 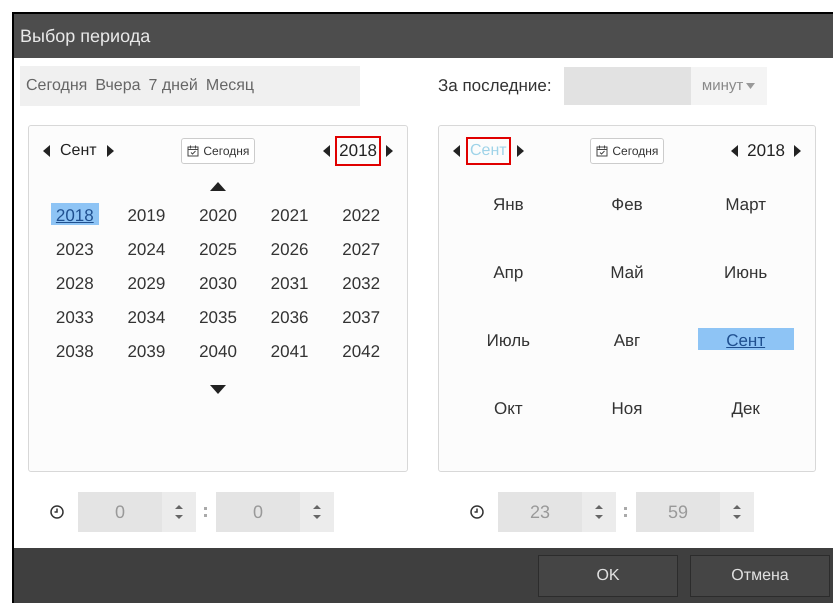 What do you see at coordinates (290, 214) in the screenshot?
I see `year-cell: 2021` at bounding box center [290, 214].